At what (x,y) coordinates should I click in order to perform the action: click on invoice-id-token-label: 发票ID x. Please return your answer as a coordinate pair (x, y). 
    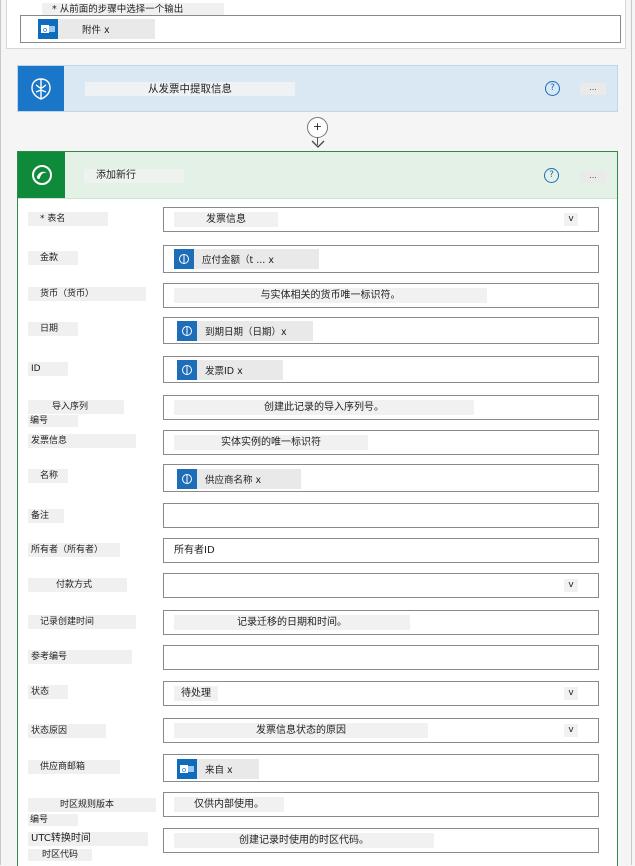
    Looking at the image, I should click on (224, 371).